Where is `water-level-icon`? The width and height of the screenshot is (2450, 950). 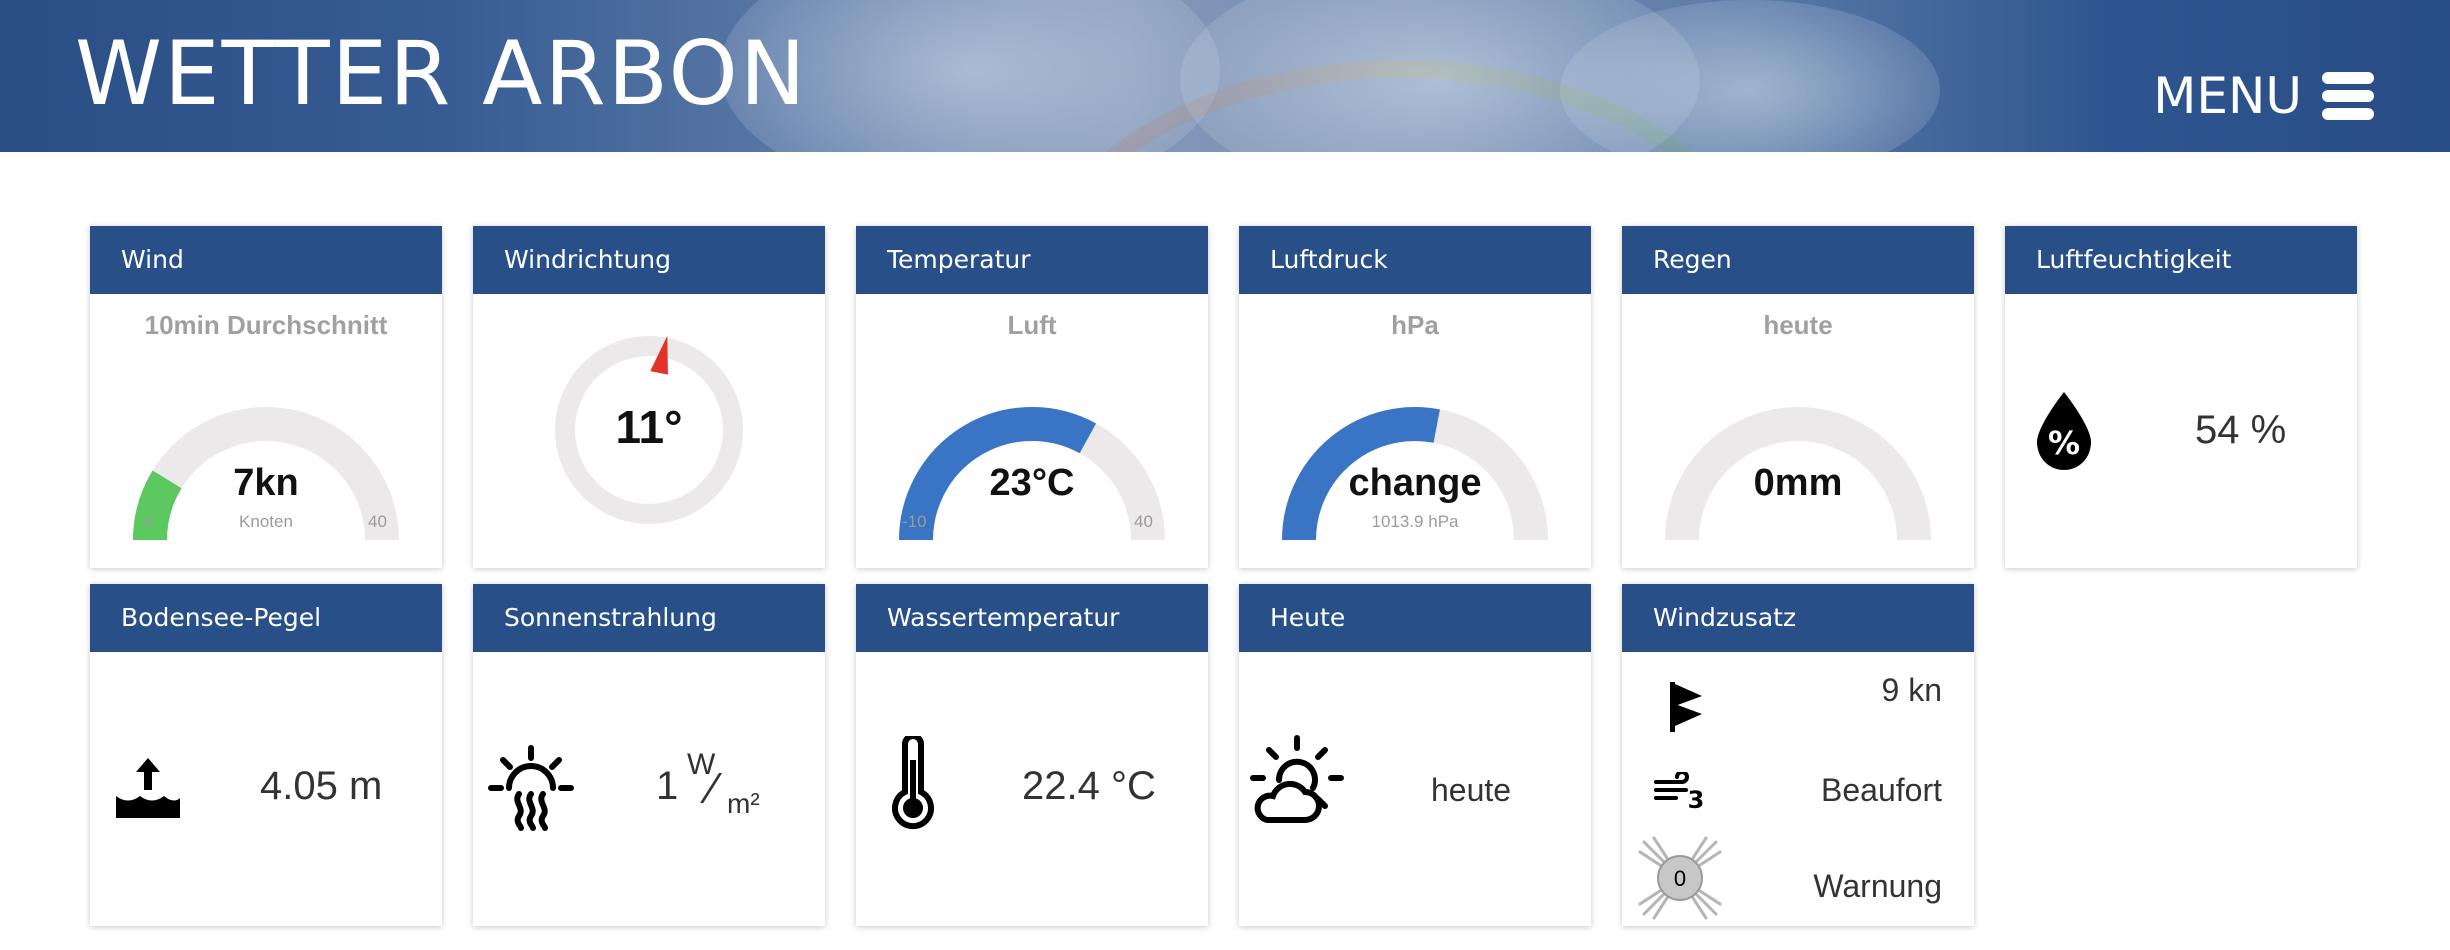 water-level-icon is located at coordinates (148, 788).